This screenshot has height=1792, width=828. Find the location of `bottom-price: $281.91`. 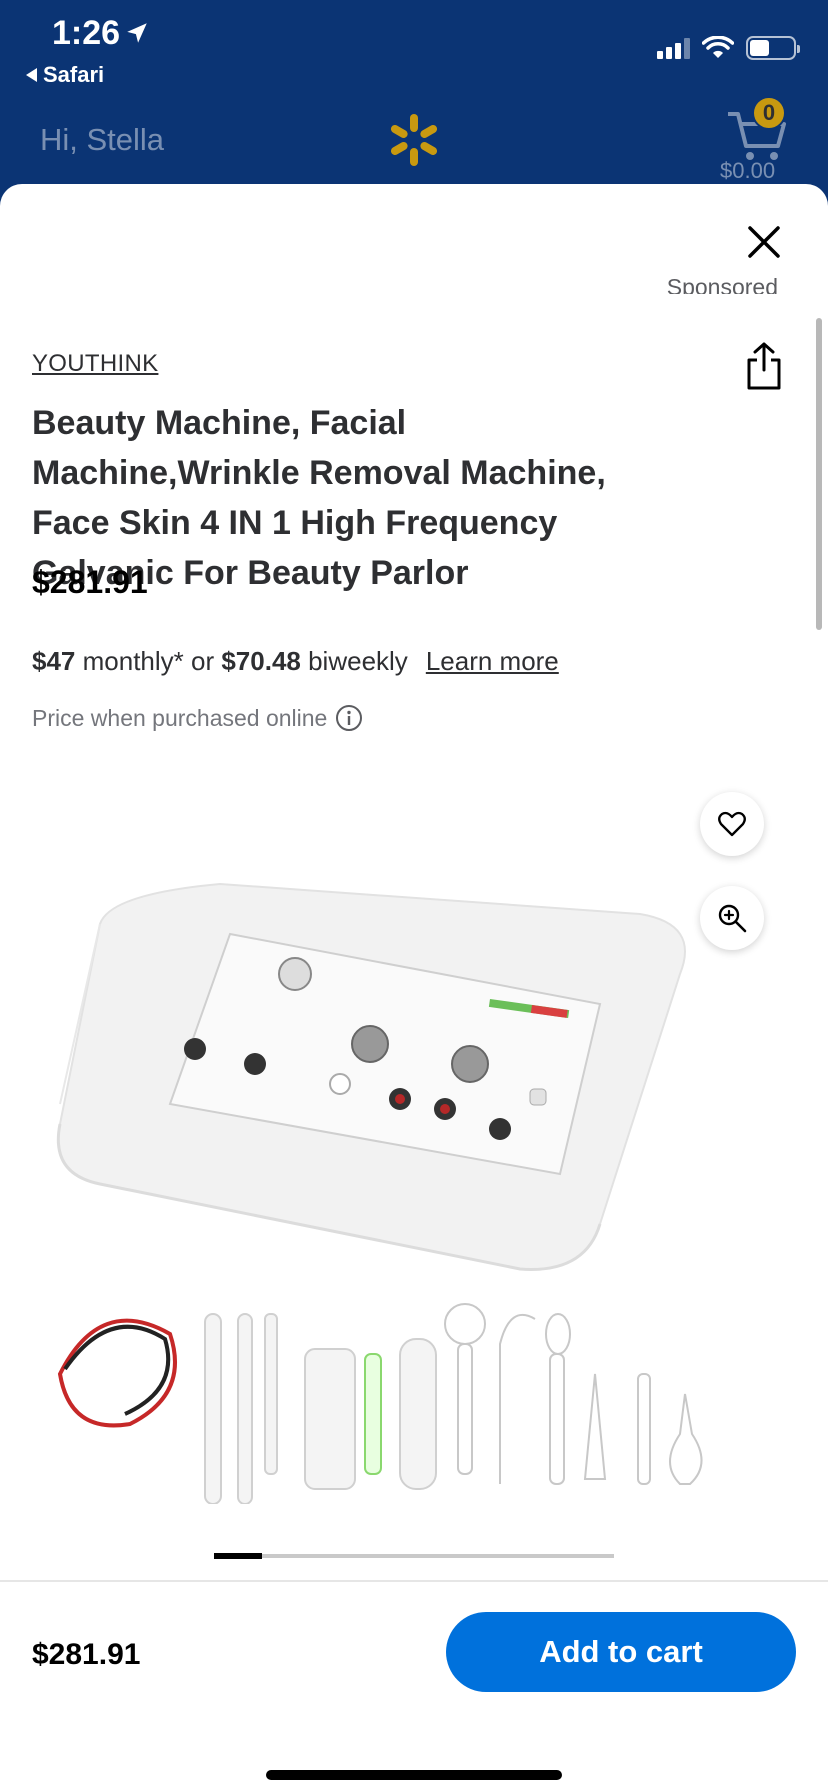

bottom-price: $281.91 is located at coordinates (86, 1654).